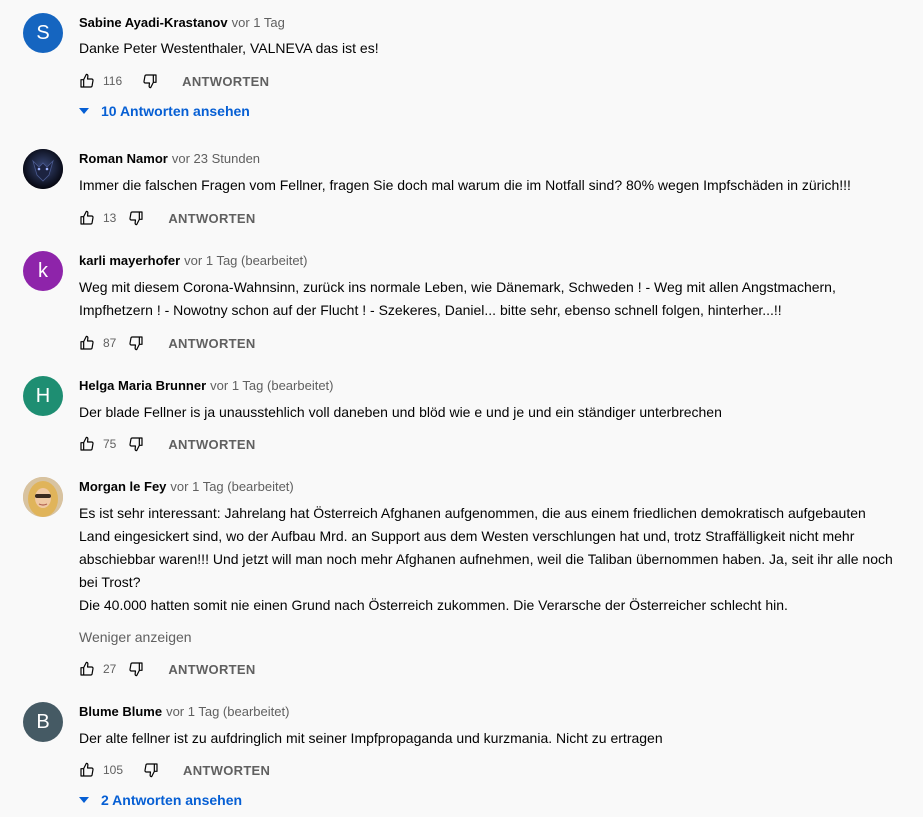 This screenshot has width=923, height=817. I want to click on author-name: Morgan le Fey, so click(122, 486).